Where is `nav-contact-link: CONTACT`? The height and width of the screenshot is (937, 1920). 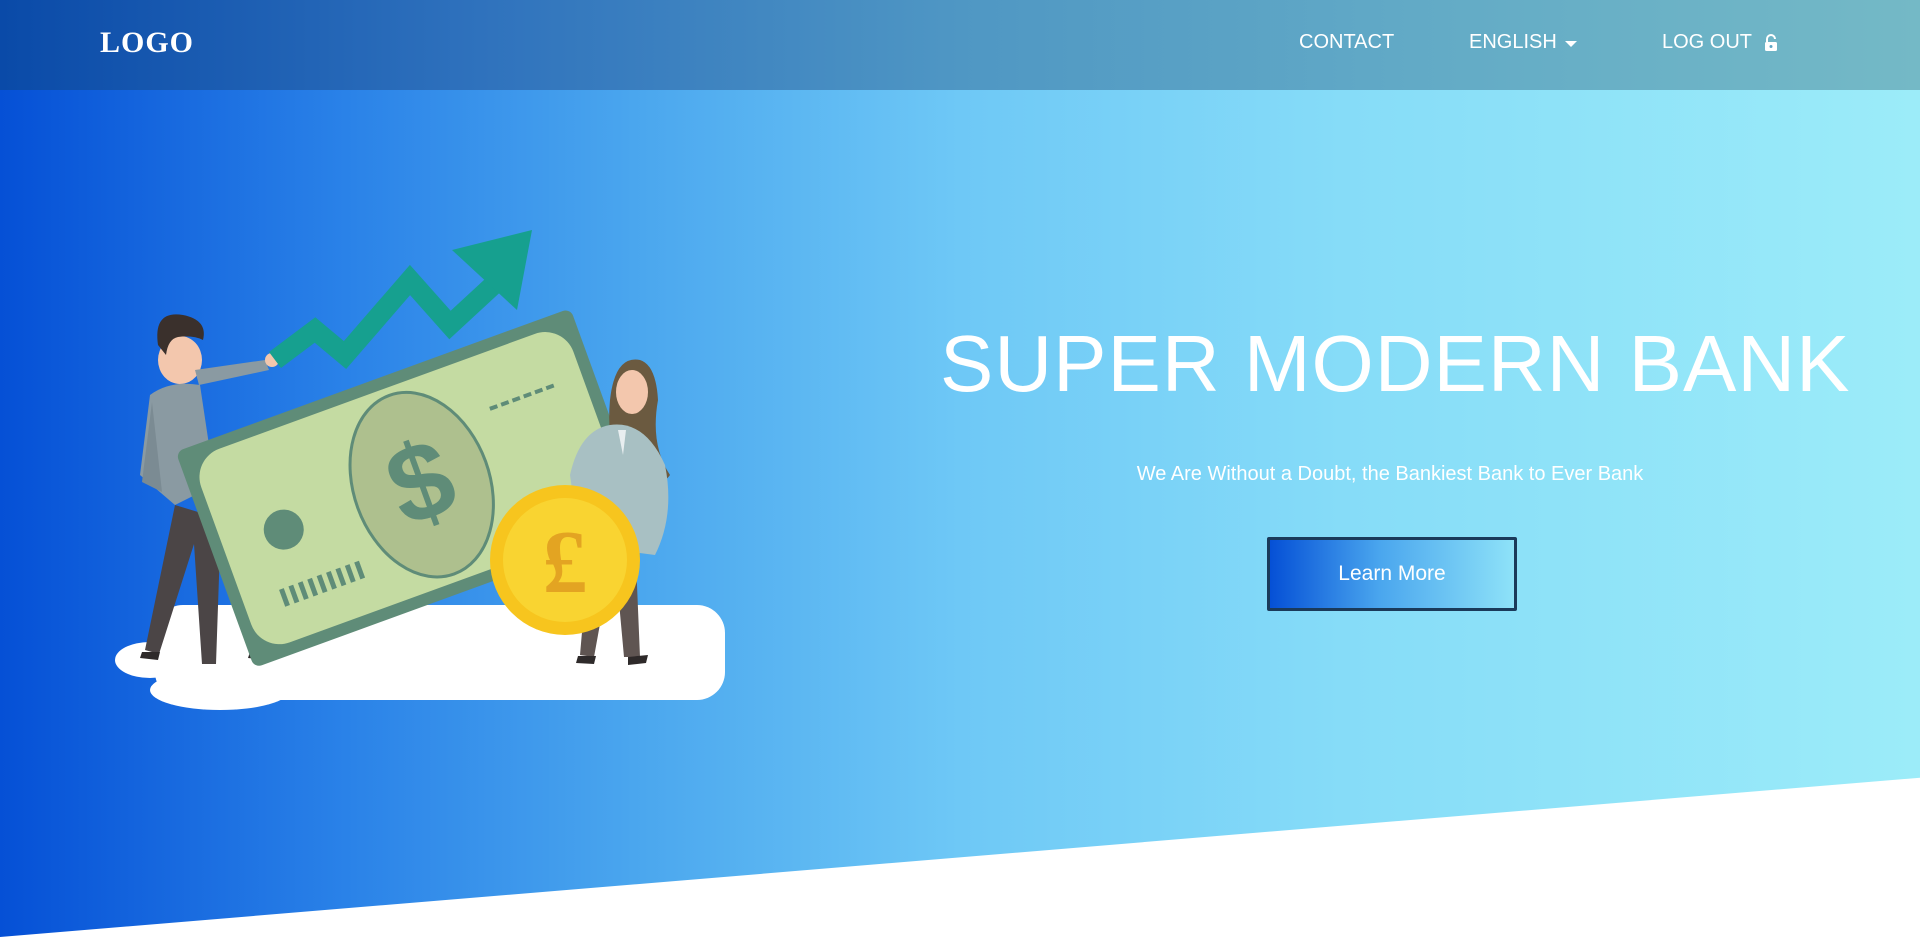 nav-contact-link: CONTACT is located at coordinates (1346, 42).